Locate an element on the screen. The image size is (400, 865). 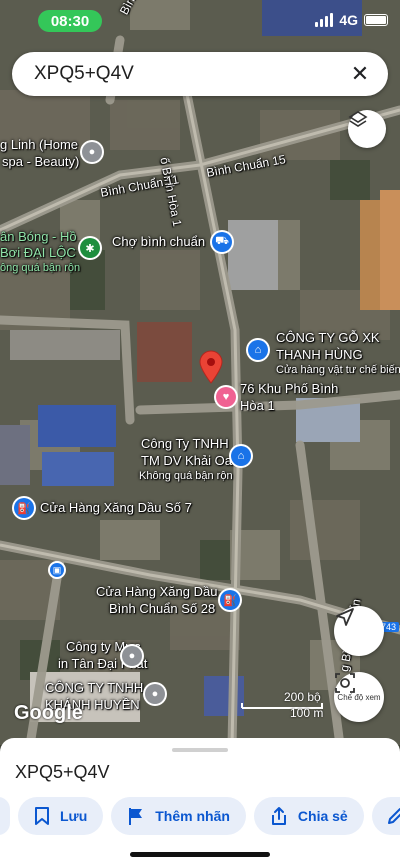
scale-meters: 100 m is located at coordinates (307, 713).